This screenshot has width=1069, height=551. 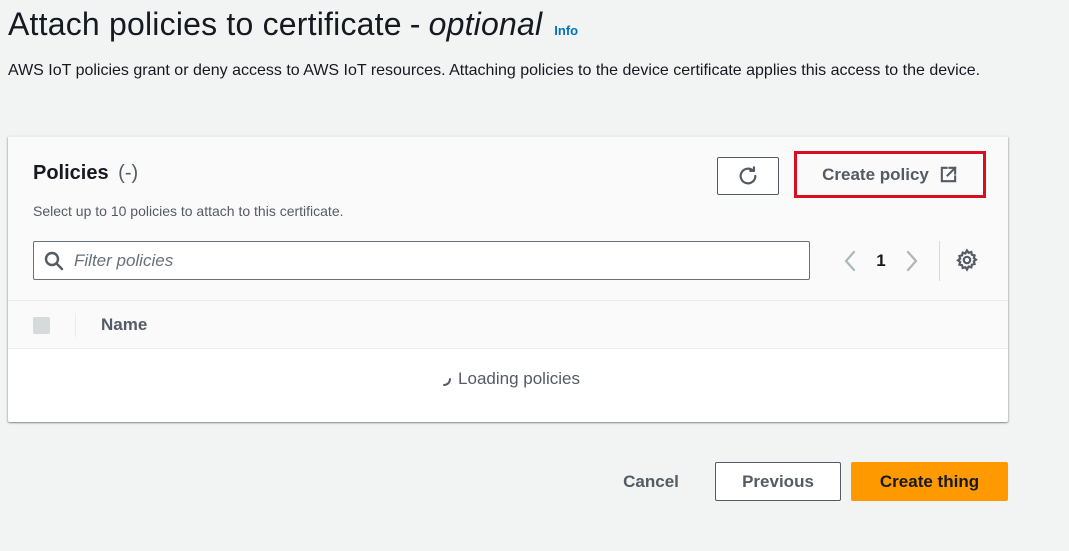 I want to click on create-policy-label: Create policy, so click(x=875, y=174).